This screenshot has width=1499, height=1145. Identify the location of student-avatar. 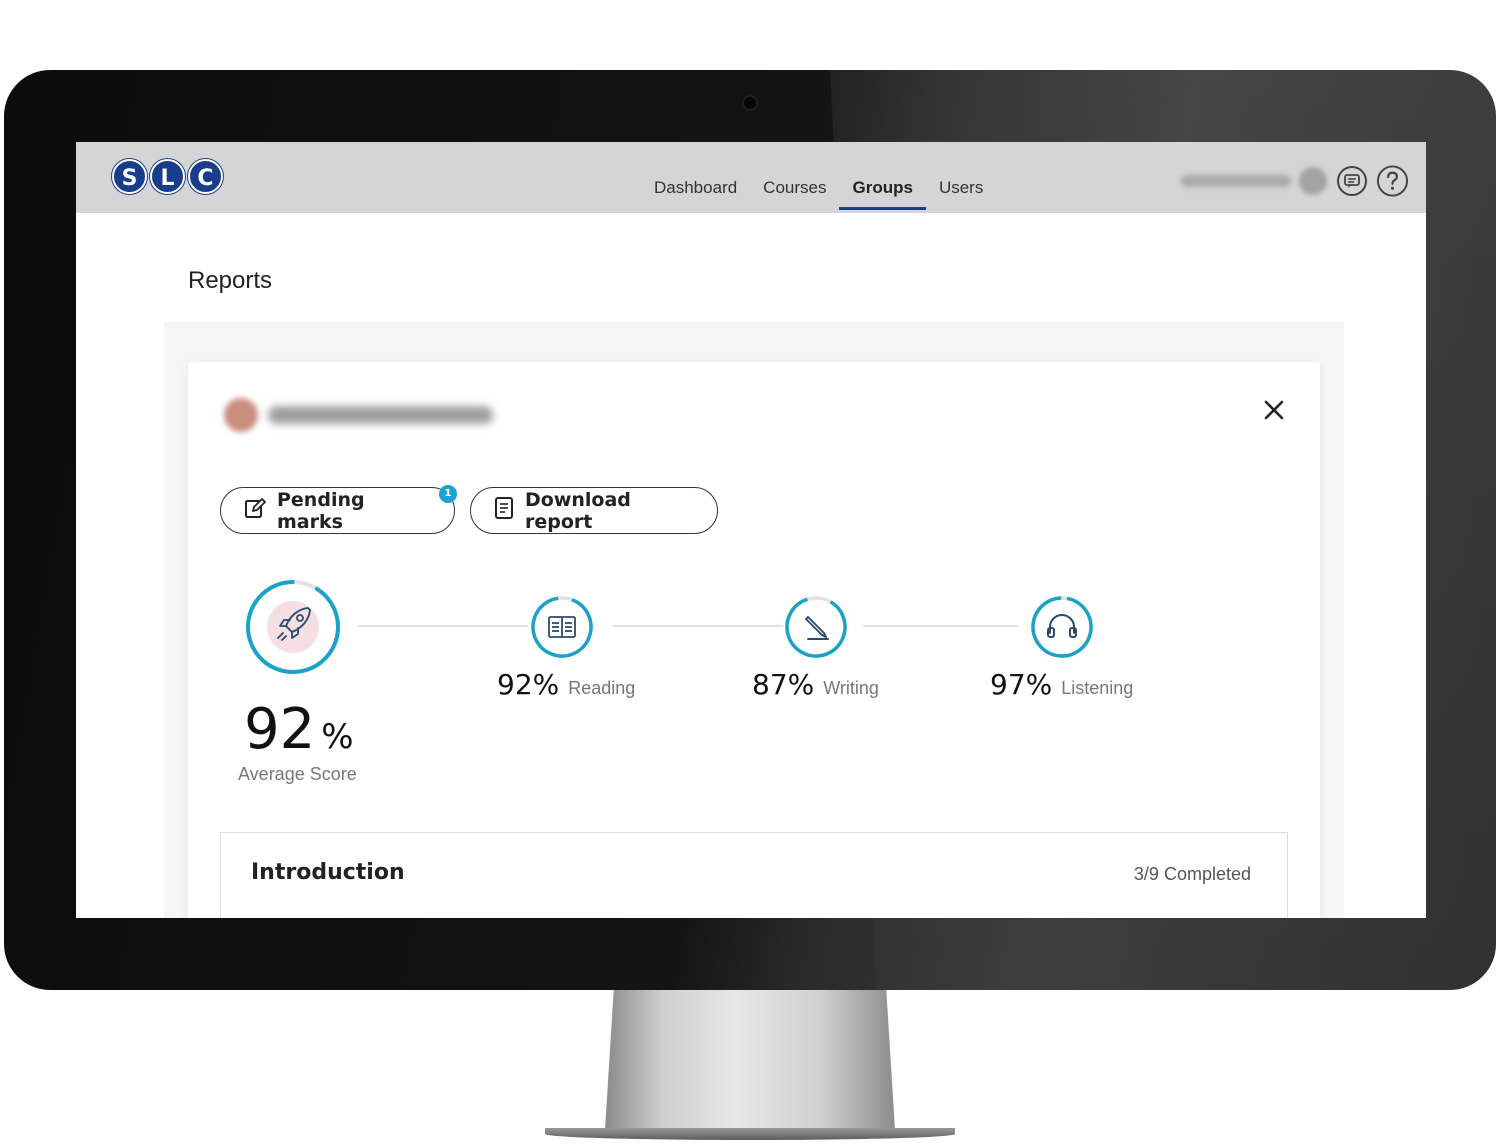
(241, 415).